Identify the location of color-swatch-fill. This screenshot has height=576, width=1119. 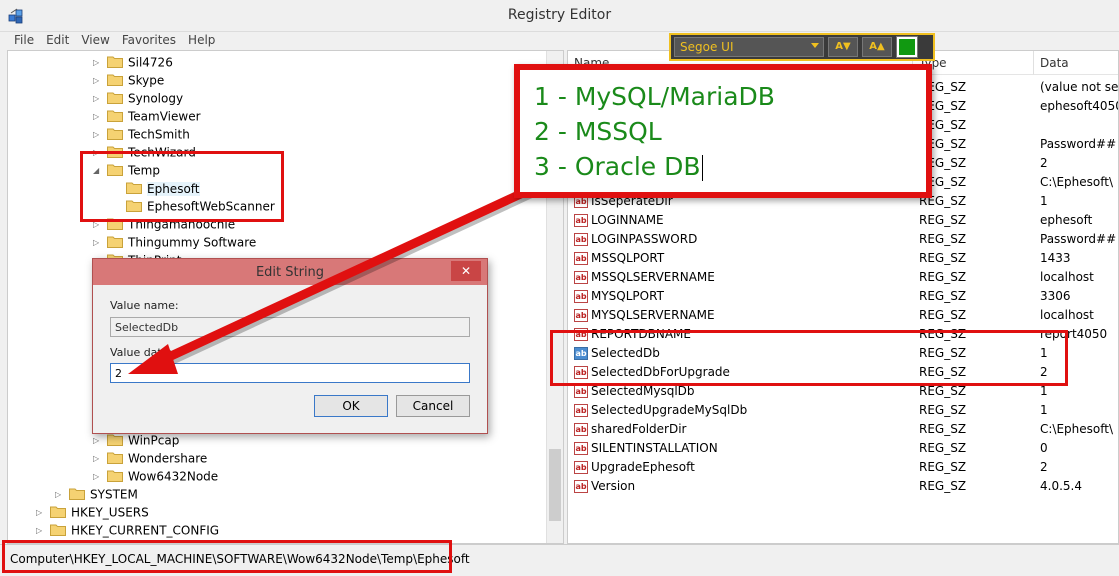
(907, 47).